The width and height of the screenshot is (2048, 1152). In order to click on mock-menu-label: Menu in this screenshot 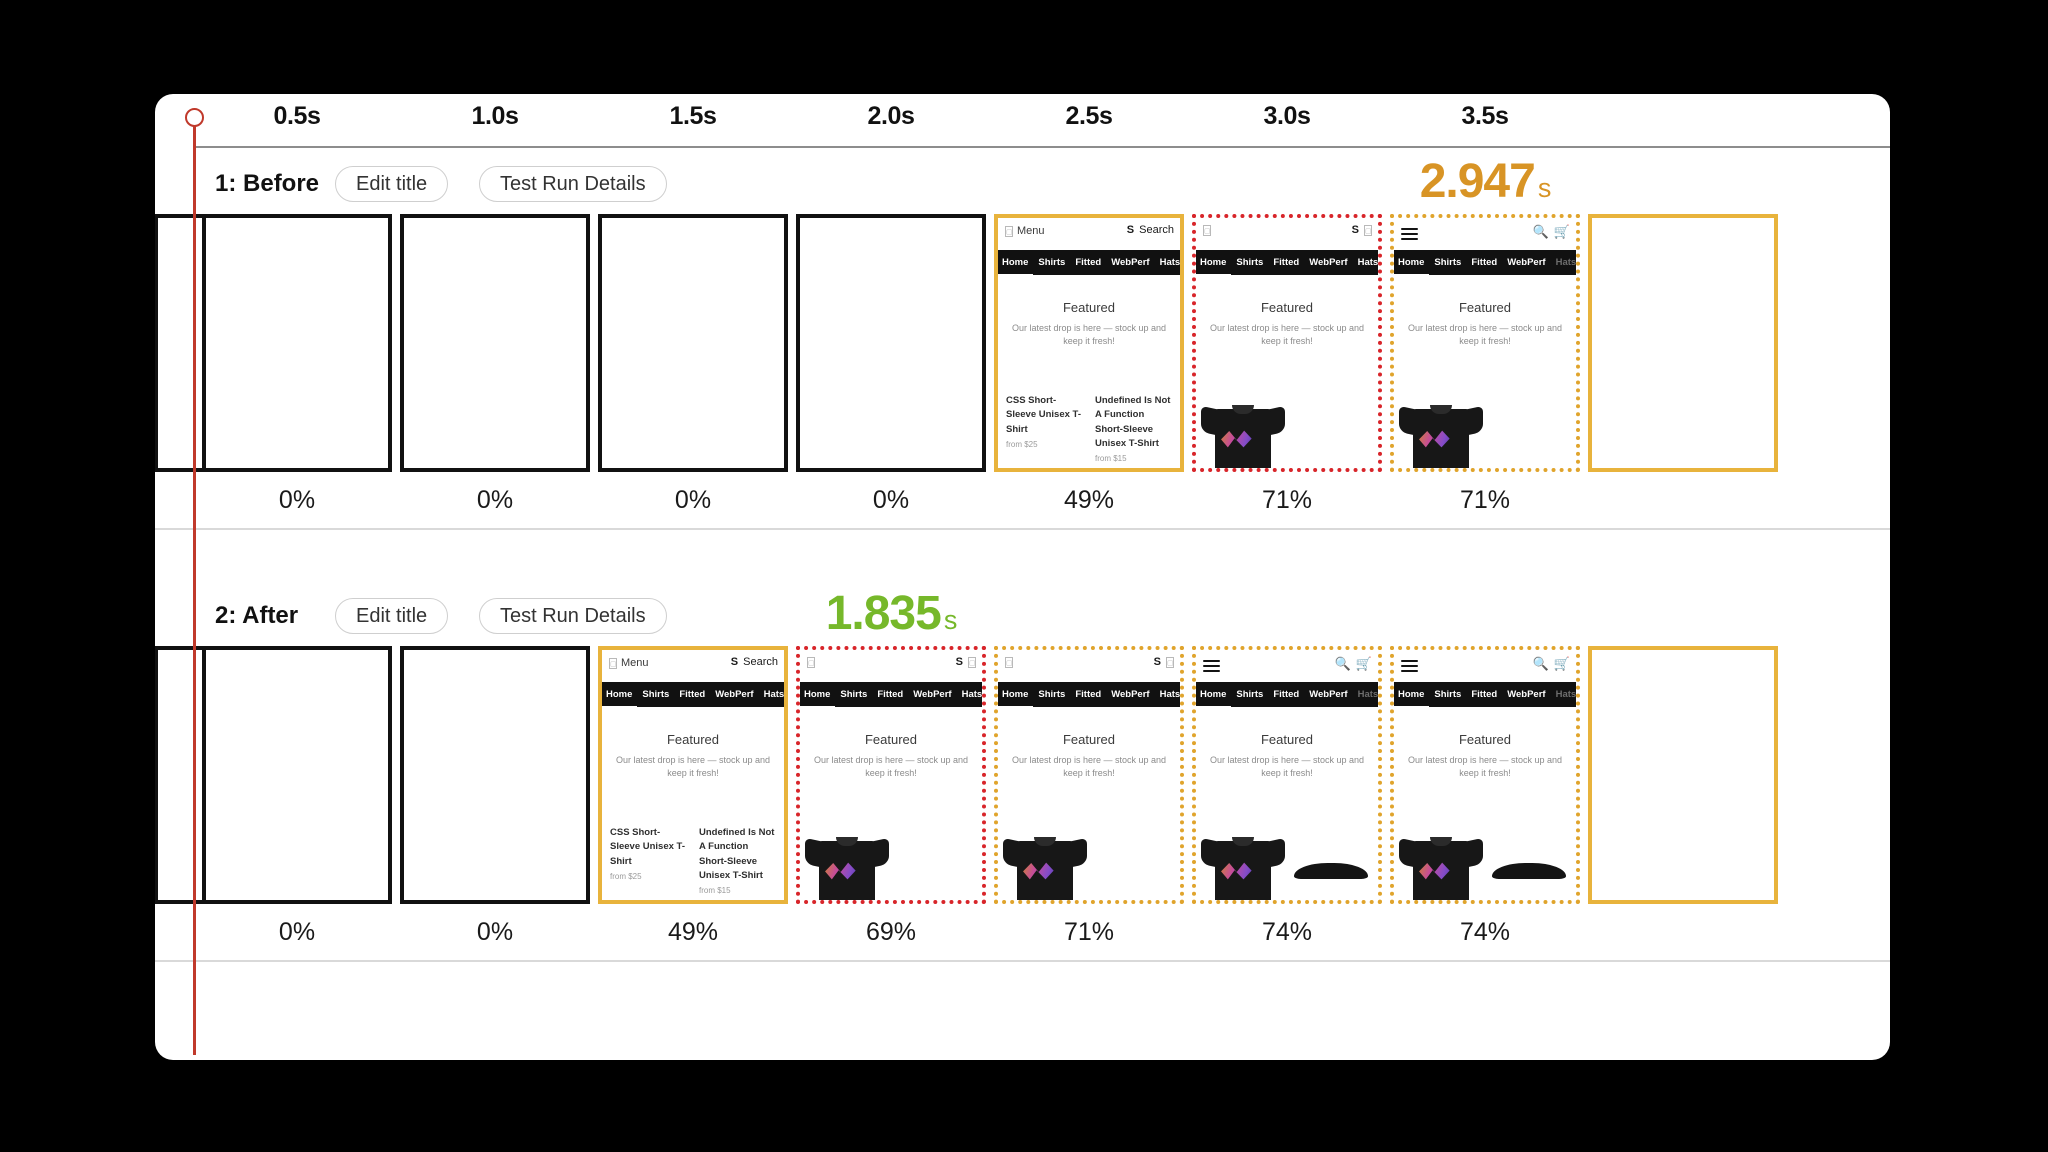, I will do `click(1031, 231)`.